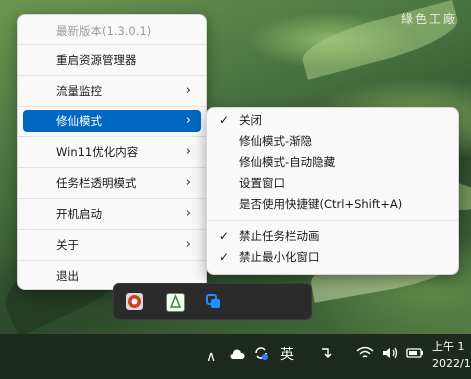  What do you see at coordinates (104, 31) in the screenshot?
I see `menu-item-label: 最新版本(1.3.0.1)` at bounding box center [104, 31].